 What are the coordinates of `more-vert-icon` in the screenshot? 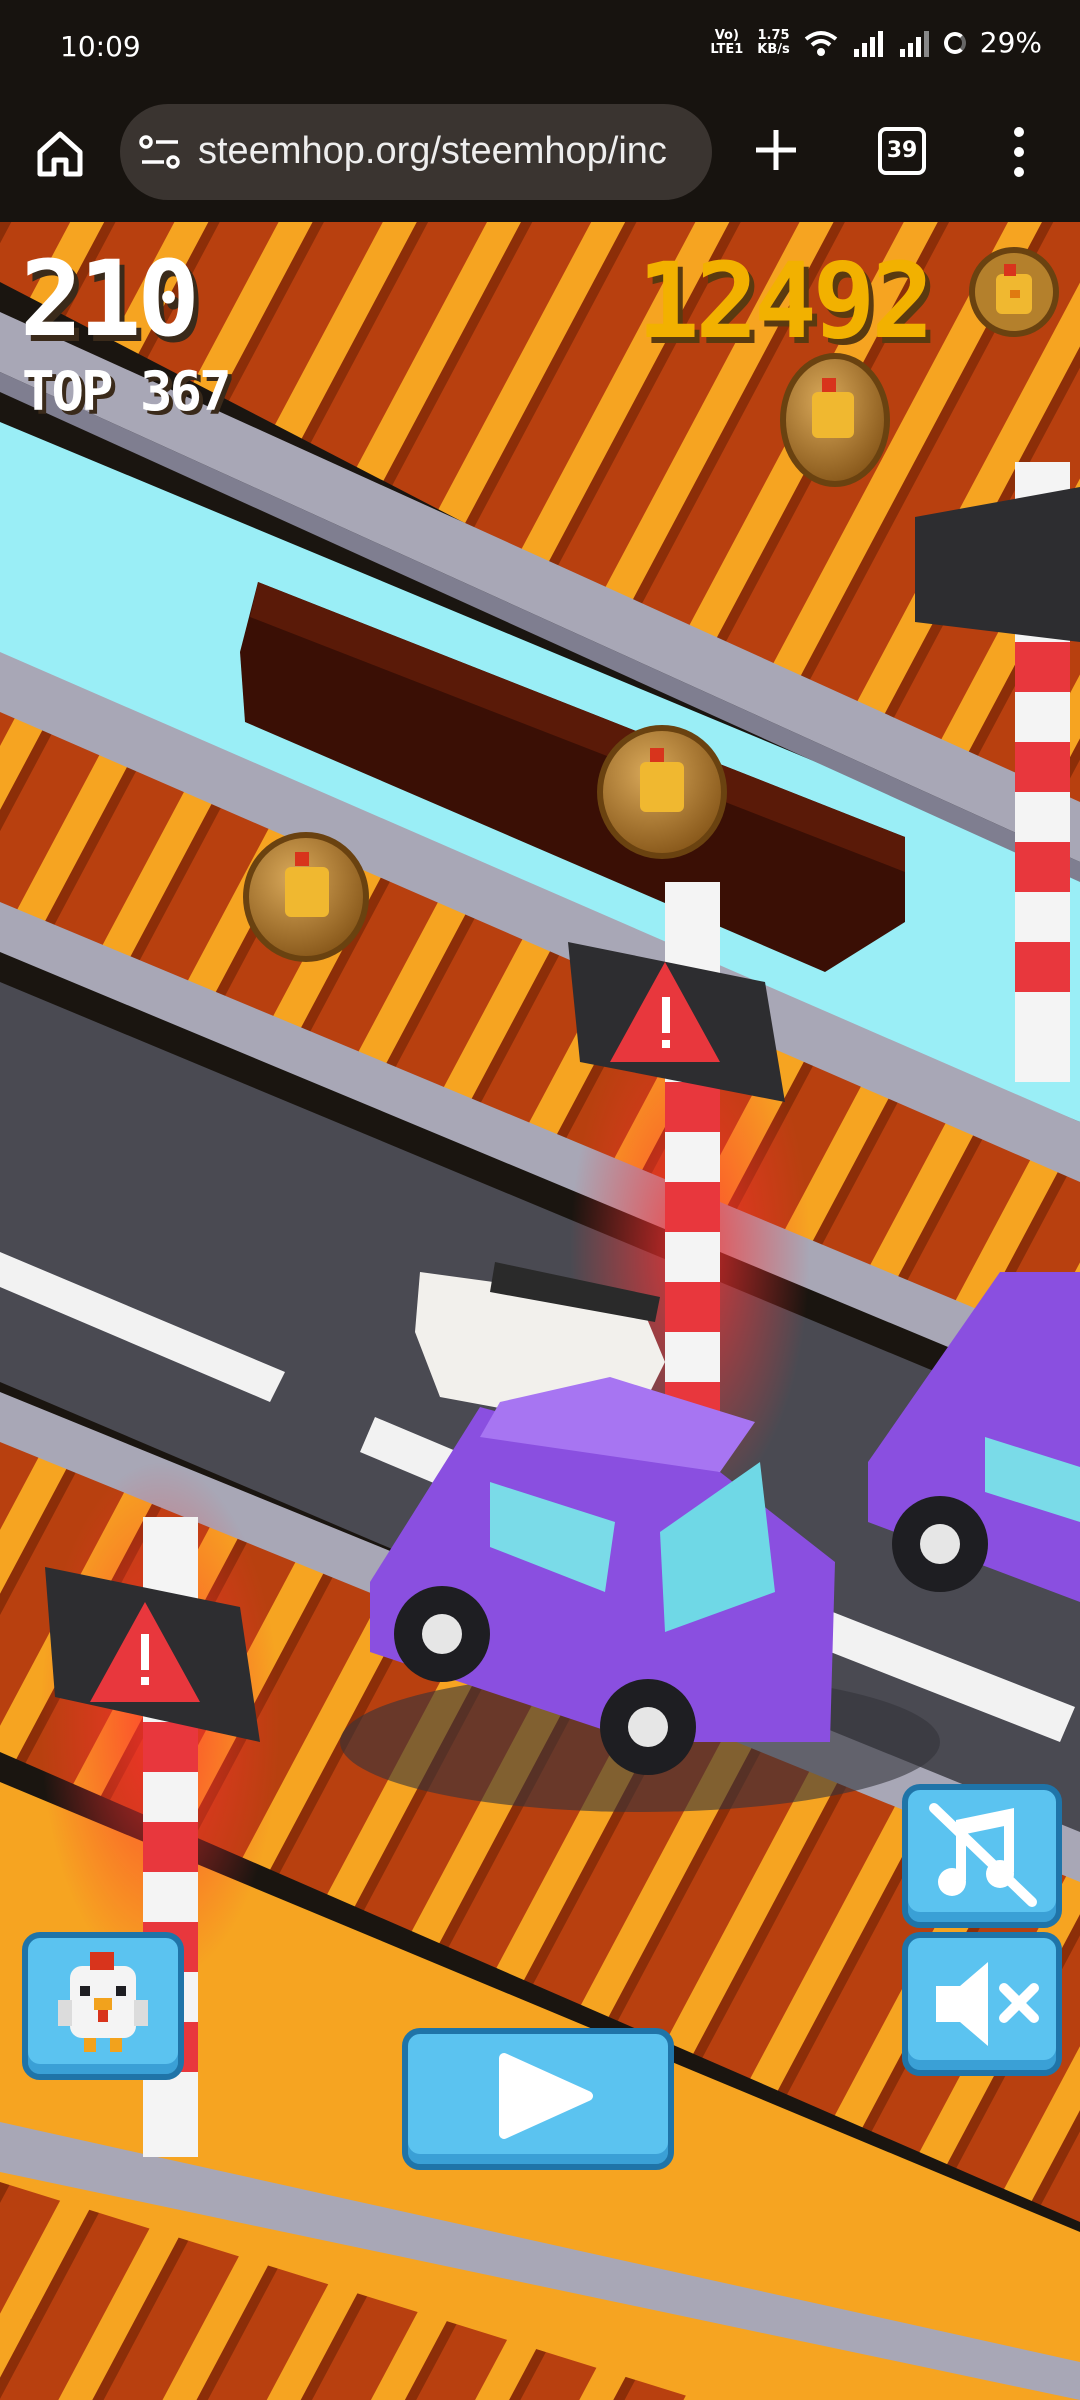 It's located at (1019, 152).